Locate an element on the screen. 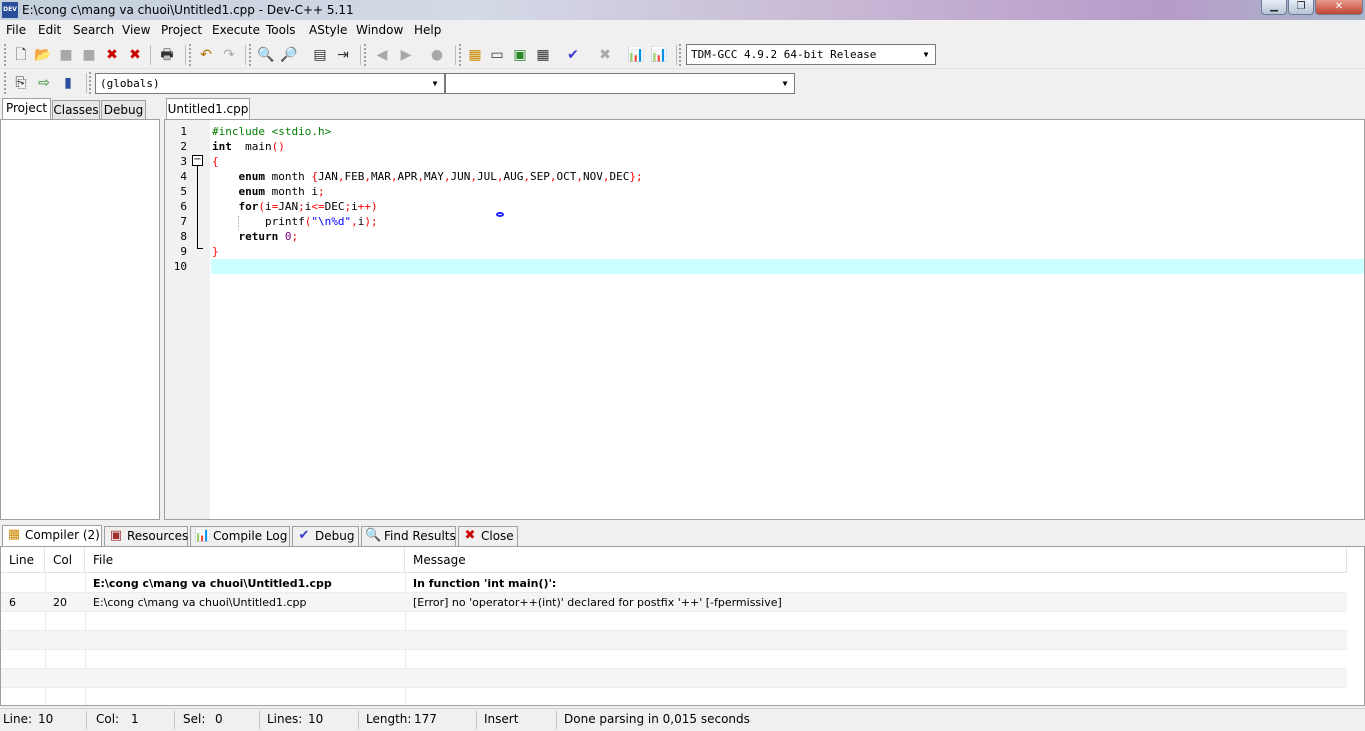  code-line-6: for(i=JAN;i<=DEC;i++) is located at coordinates (295, 206).